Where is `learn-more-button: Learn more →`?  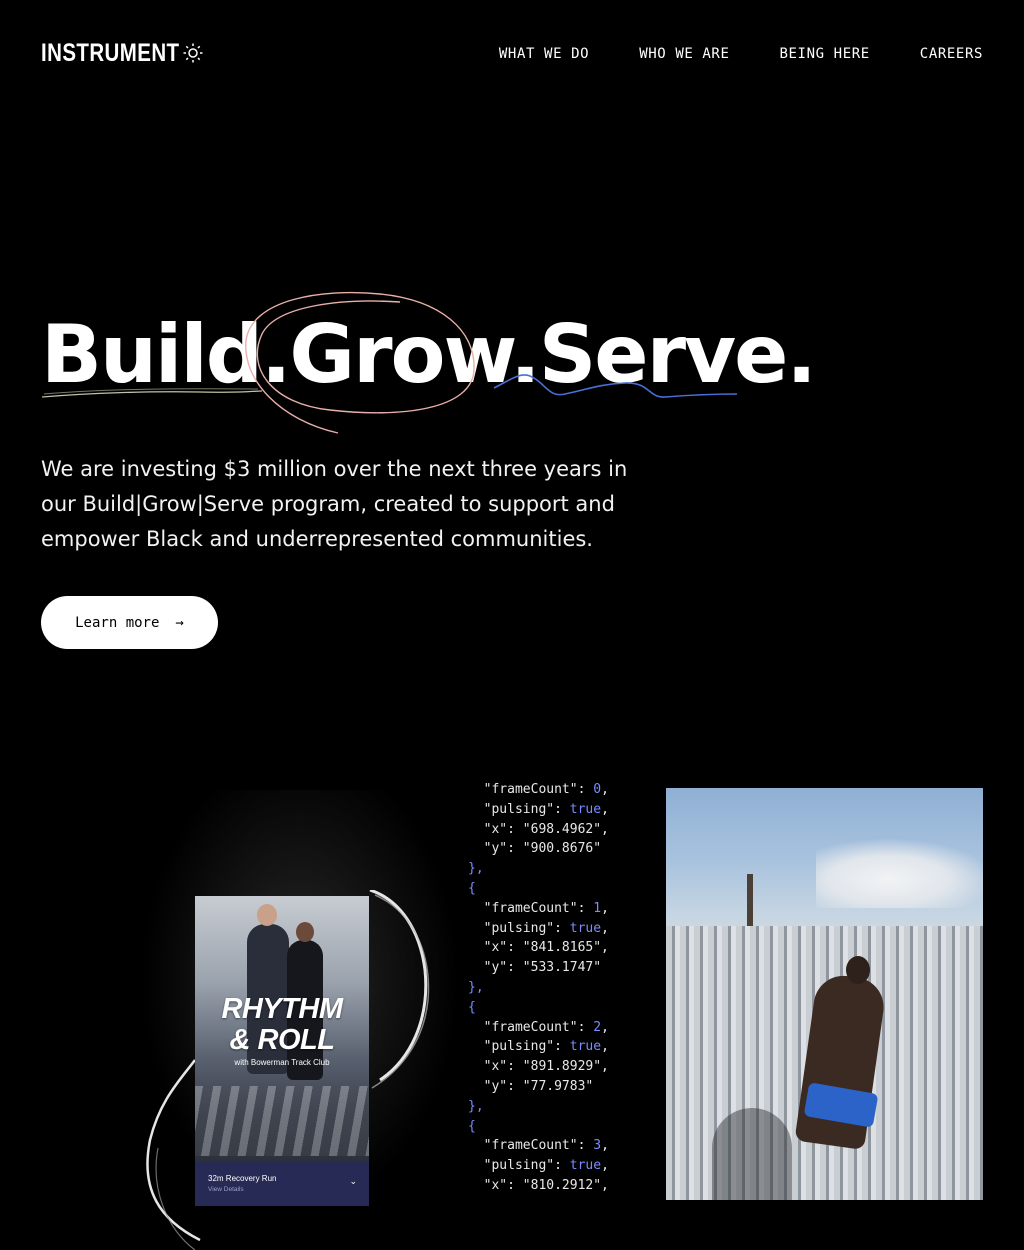 learn-more-button: Learn more → is located at coordinates (129, 622).